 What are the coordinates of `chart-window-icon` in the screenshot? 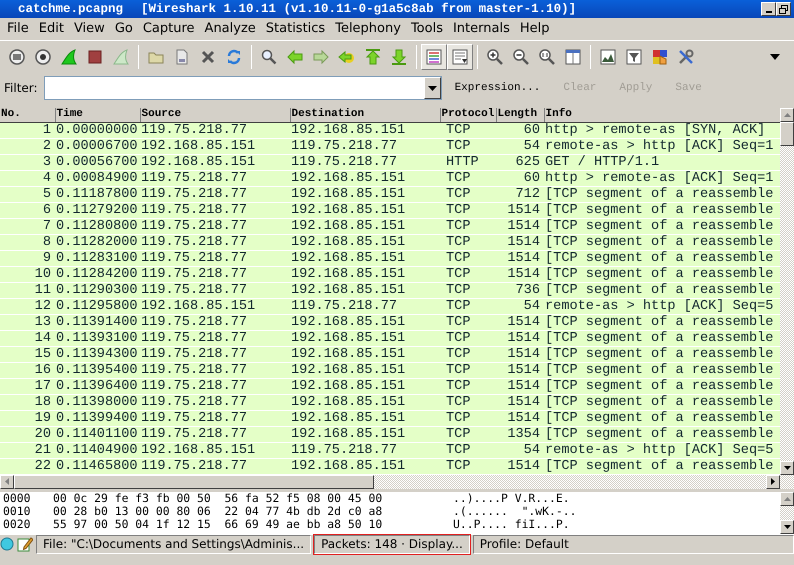 It's located at (608, 57).